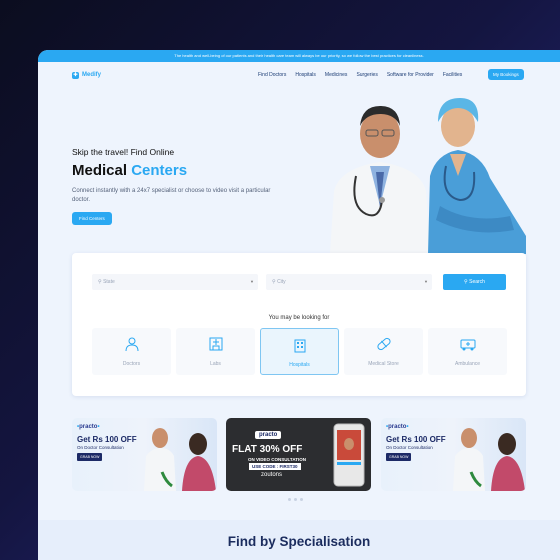 The width and height of the screenshot is (560, 560). What do you see at coordinates (299, 365) in the screenshot?
I see `category-label: Hospitals` at bounding box center [299, 365].